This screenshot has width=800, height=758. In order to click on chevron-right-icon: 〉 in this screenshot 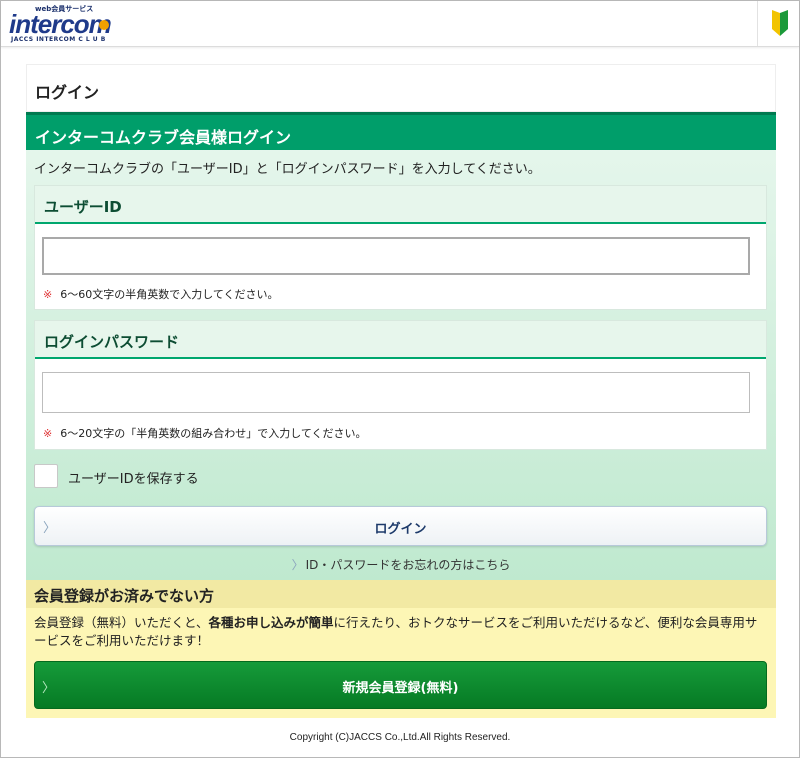, I will do `click(297, 565)`.